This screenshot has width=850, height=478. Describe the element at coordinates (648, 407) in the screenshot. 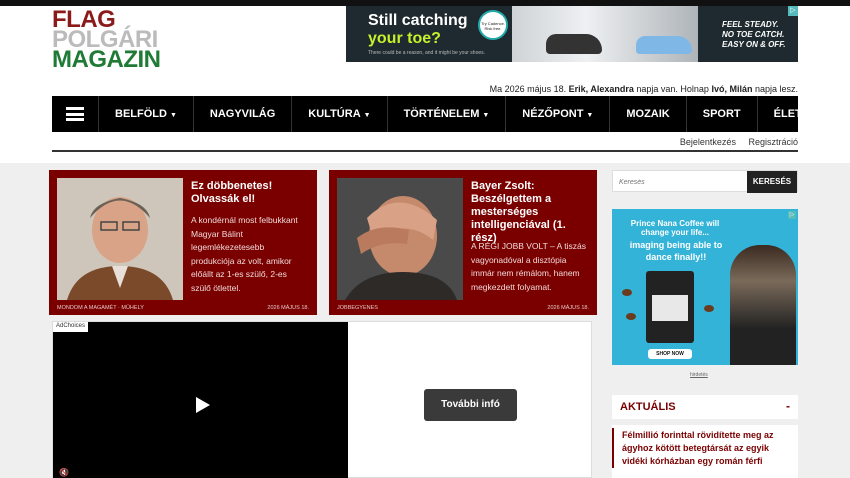

I see `aktualis-label: AKTUÁLIS` at that location.